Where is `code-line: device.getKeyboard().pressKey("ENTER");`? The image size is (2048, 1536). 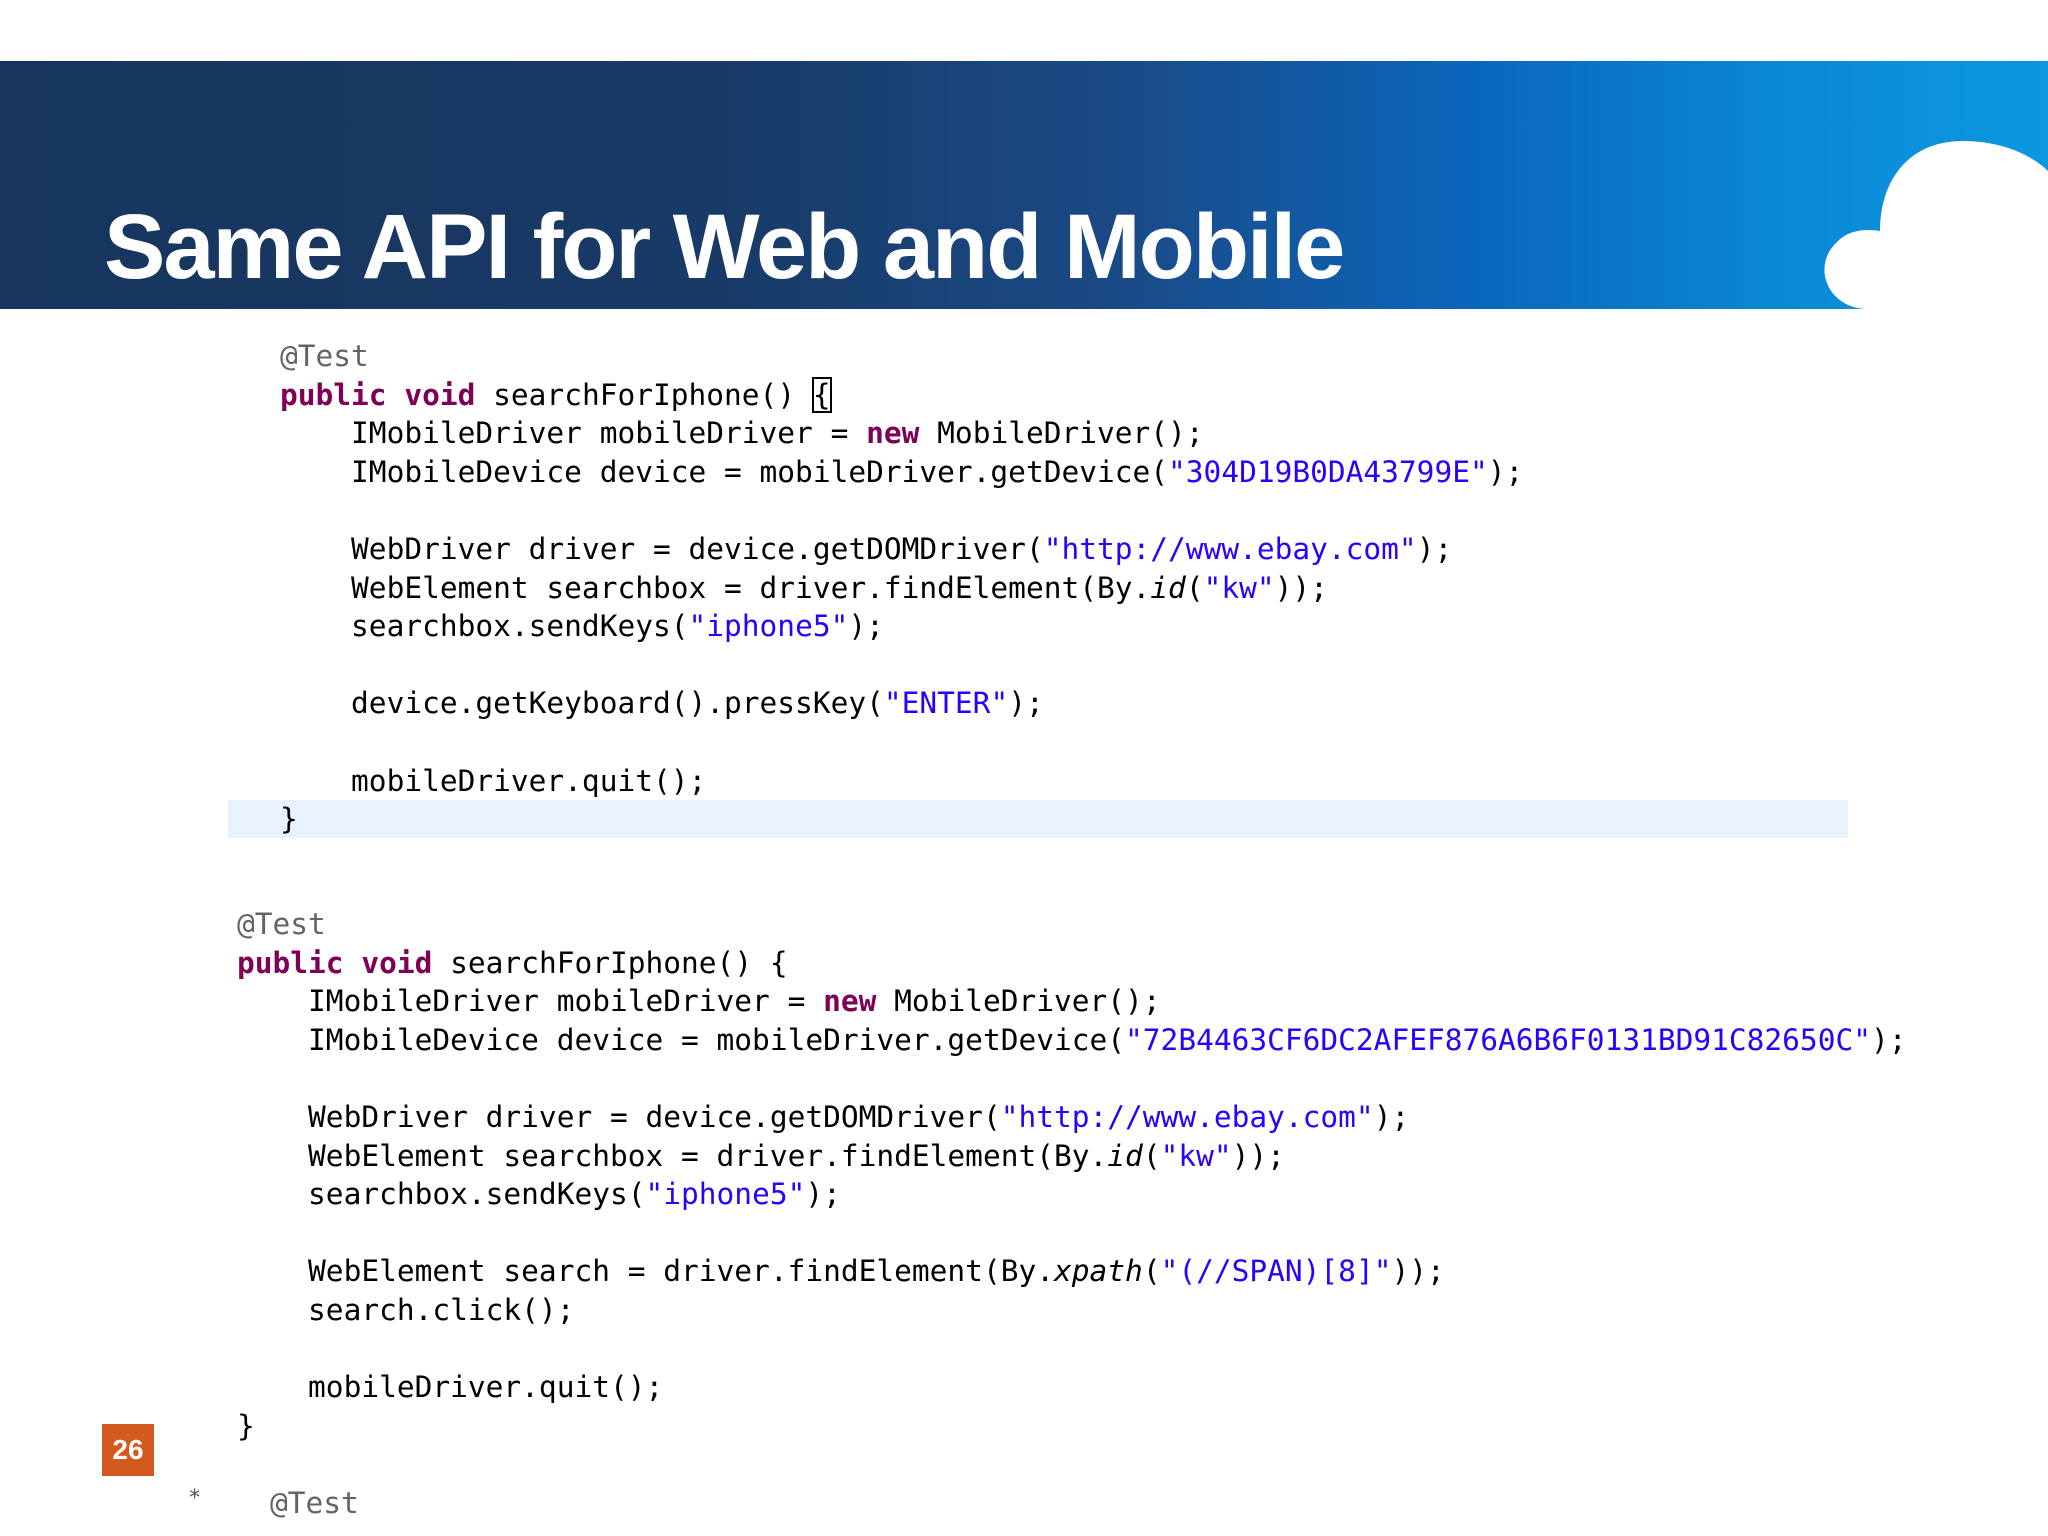
code-line: device.getKeyboard().pressKey("ENTER"); is located at coordinates (901, 703).